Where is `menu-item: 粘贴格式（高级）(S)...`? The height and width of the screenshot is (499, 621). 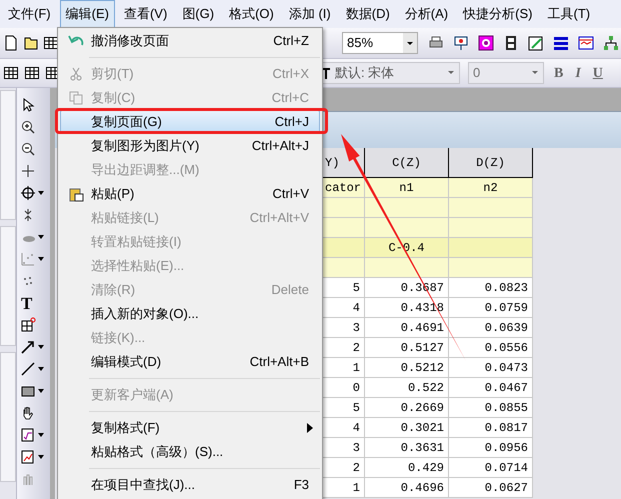
menu-item: 粘贴格式（高级）(S)... is located at coordinates (190, 452).